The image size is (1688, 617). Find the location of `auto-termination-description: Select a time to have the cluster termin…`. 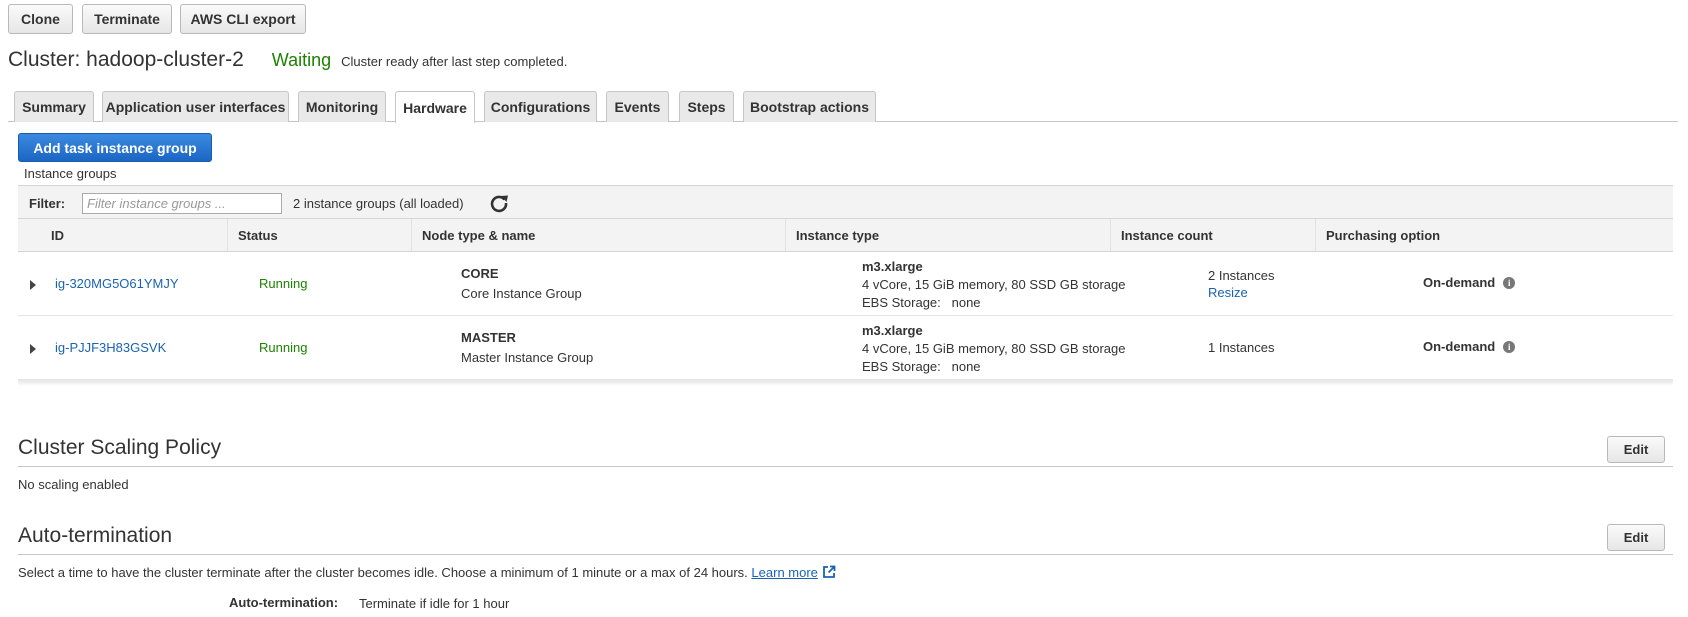

auto-termination-description: Select a time to have the cluster termin… is located at coordinates (427, 572).